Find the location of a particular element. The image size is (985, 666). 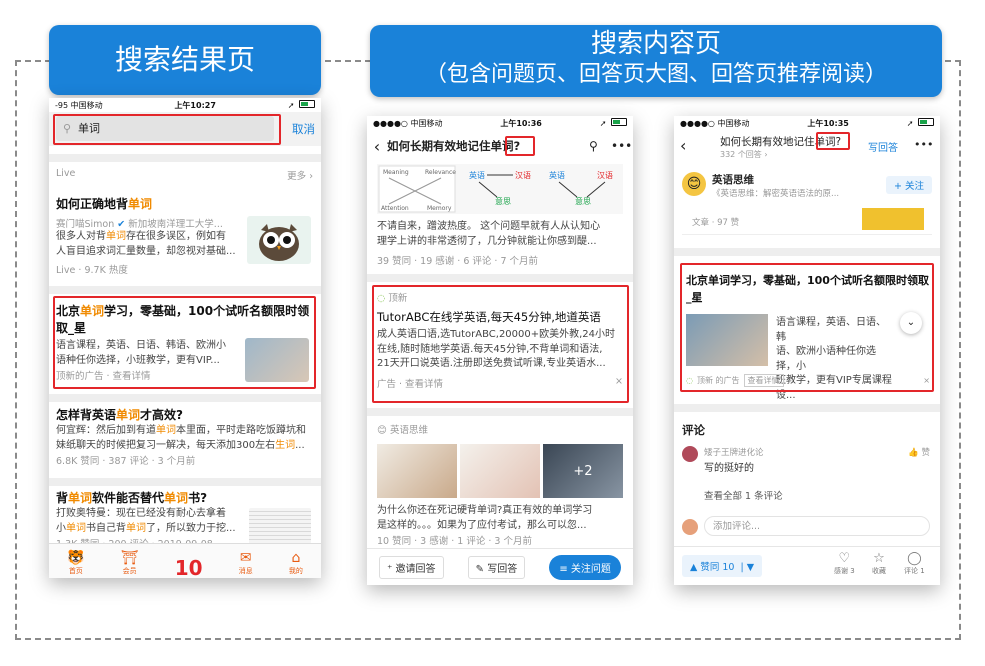

collect-button: ☆ 收藏 is located at coordinates (879, 563).